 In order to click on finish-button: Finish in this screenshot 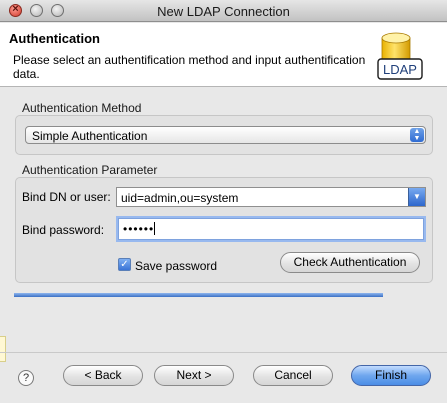, I will do `click(391, 375)`.